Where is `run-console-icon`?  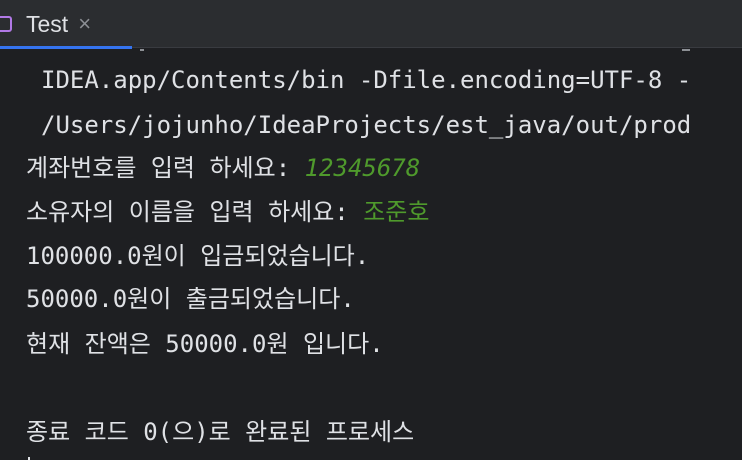 run-console-icon is located at coordinates (6, 24).